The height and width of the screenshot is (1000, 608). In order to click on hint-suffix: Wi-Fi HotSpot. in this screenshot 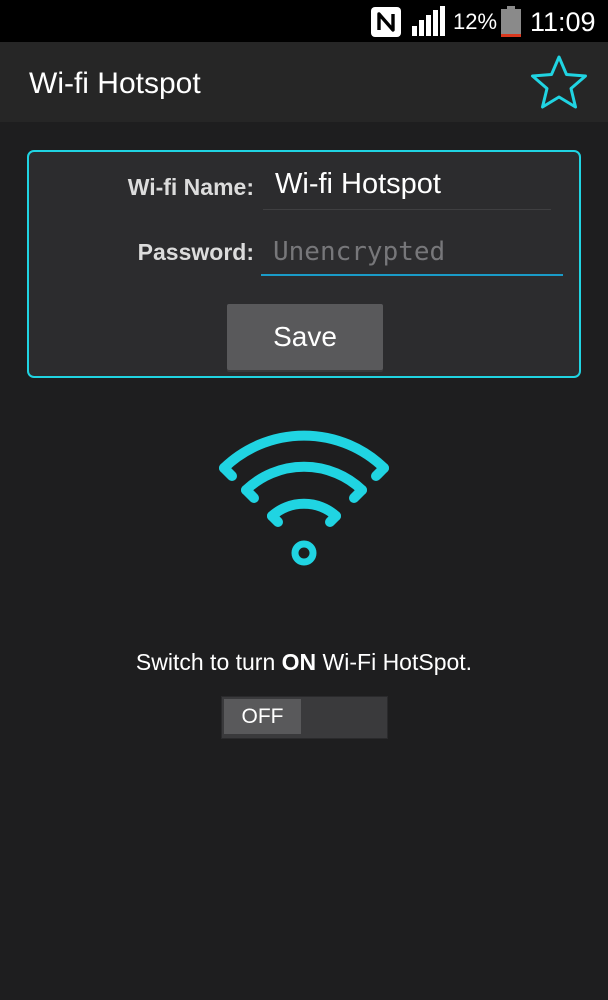, I will do `click(394, 662)`.